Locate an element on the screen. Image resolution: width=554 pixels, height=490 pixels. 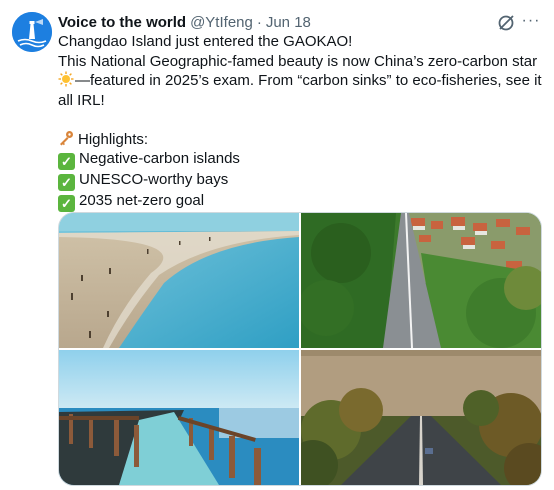
forest-road-photo is located at coordinates (421, 280).